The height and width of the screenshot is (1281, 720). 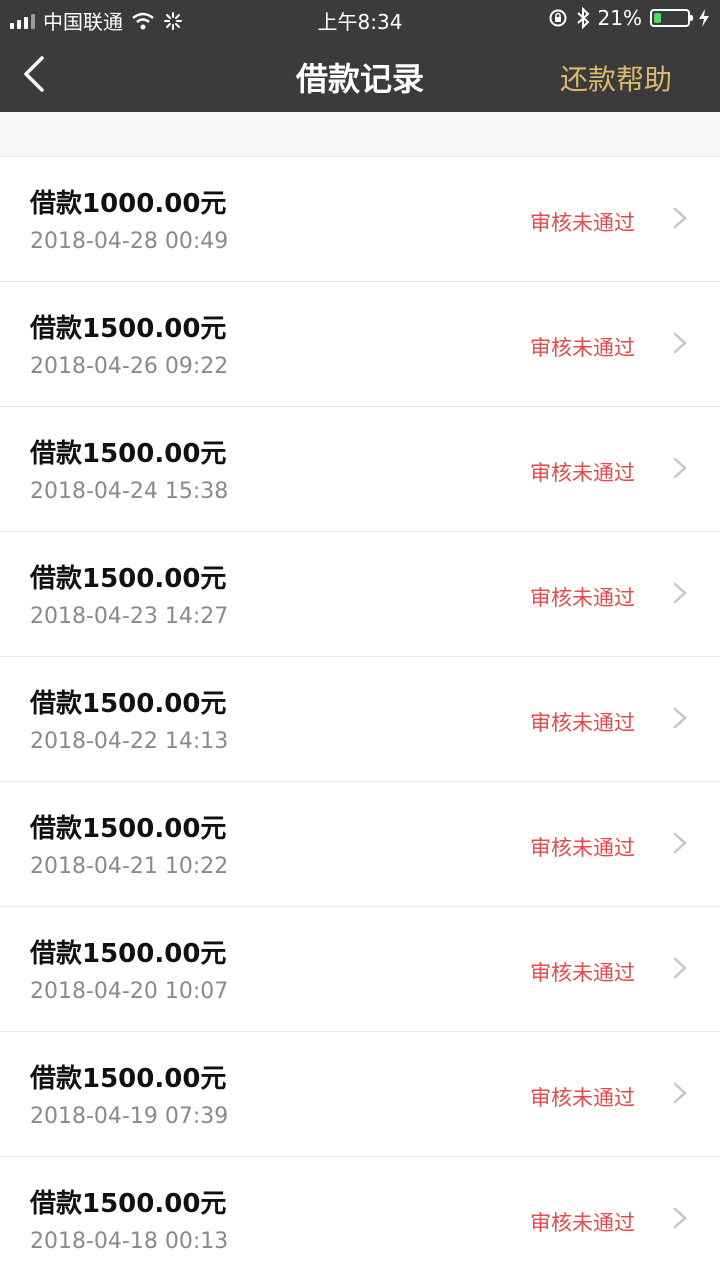 What do you see at coordinates (129, 366) in the screenshot?
I see `loan-date: 2018-04-26 09:22` at bounding box center [129, 366].